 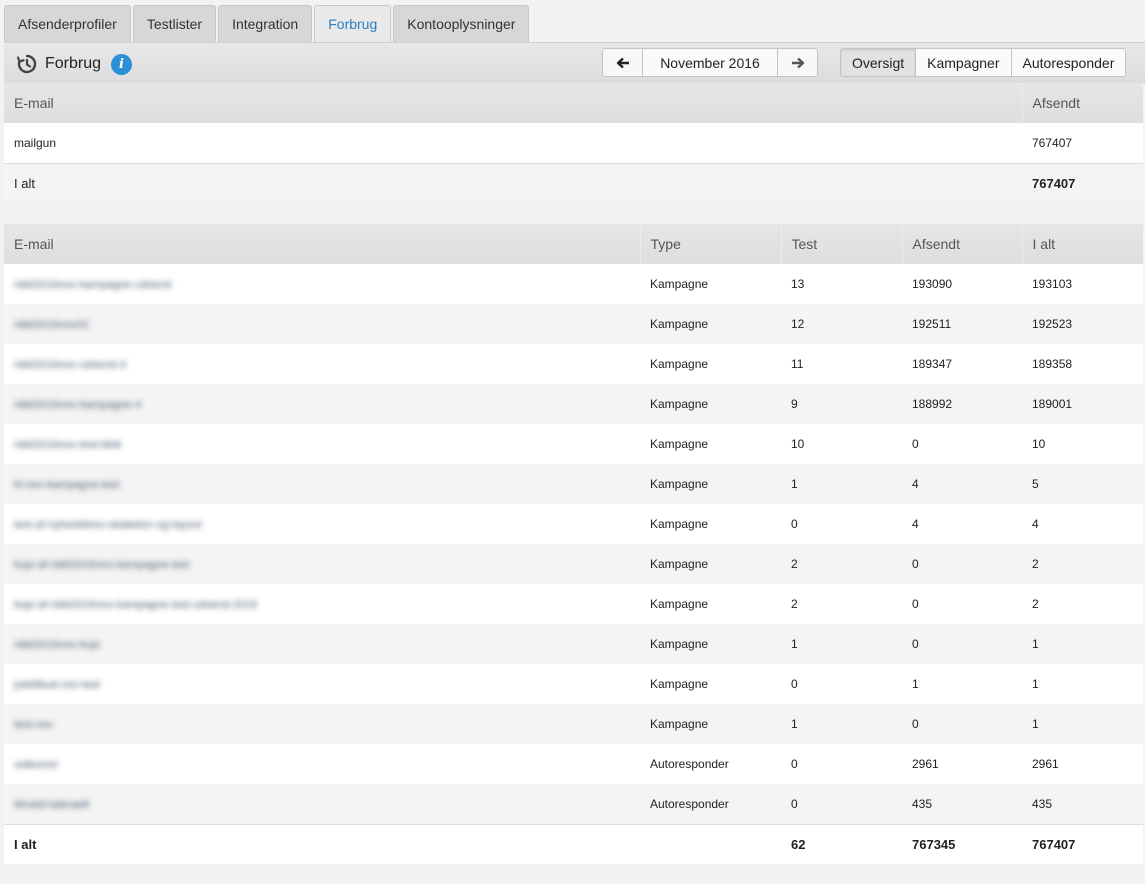 I want to click on next-month-button, so click(x=797, y=62).